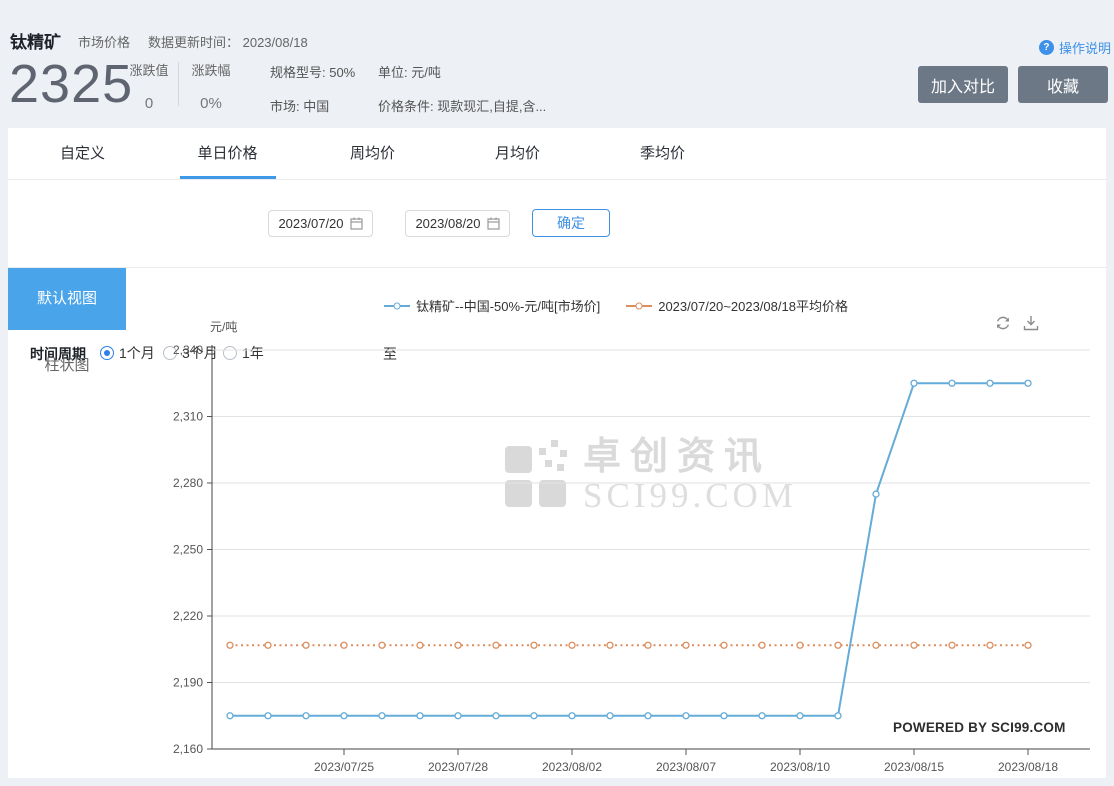 The width and height of the screenshot is (1114, 786). I want to click on svg-text: 2,160, so click(188, 749).